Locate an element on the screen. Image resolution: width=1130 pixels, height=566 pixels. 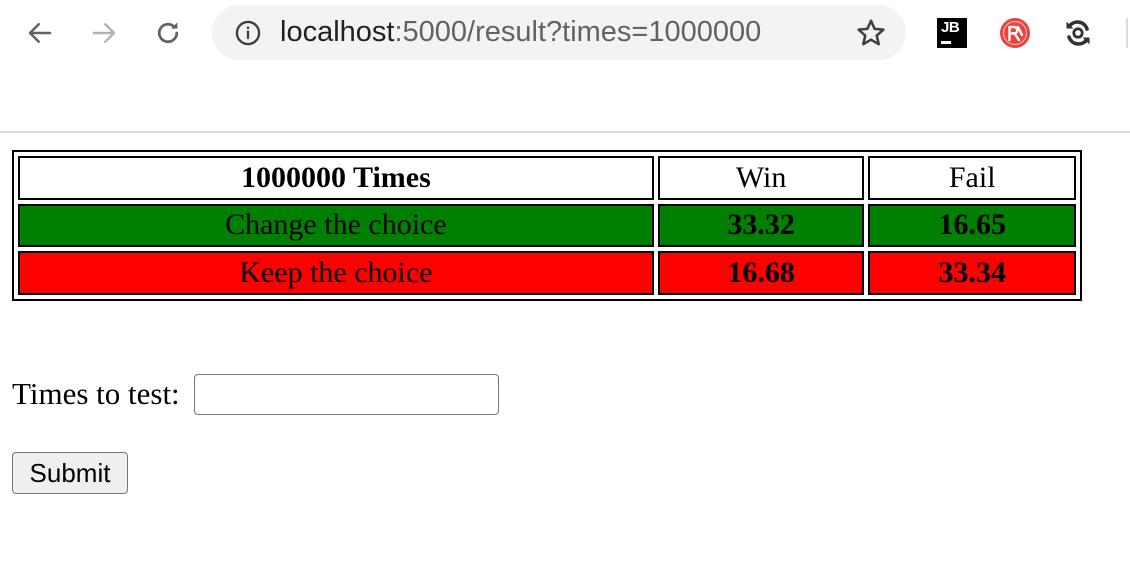
reload-icon is located at coordinates (168, 33).